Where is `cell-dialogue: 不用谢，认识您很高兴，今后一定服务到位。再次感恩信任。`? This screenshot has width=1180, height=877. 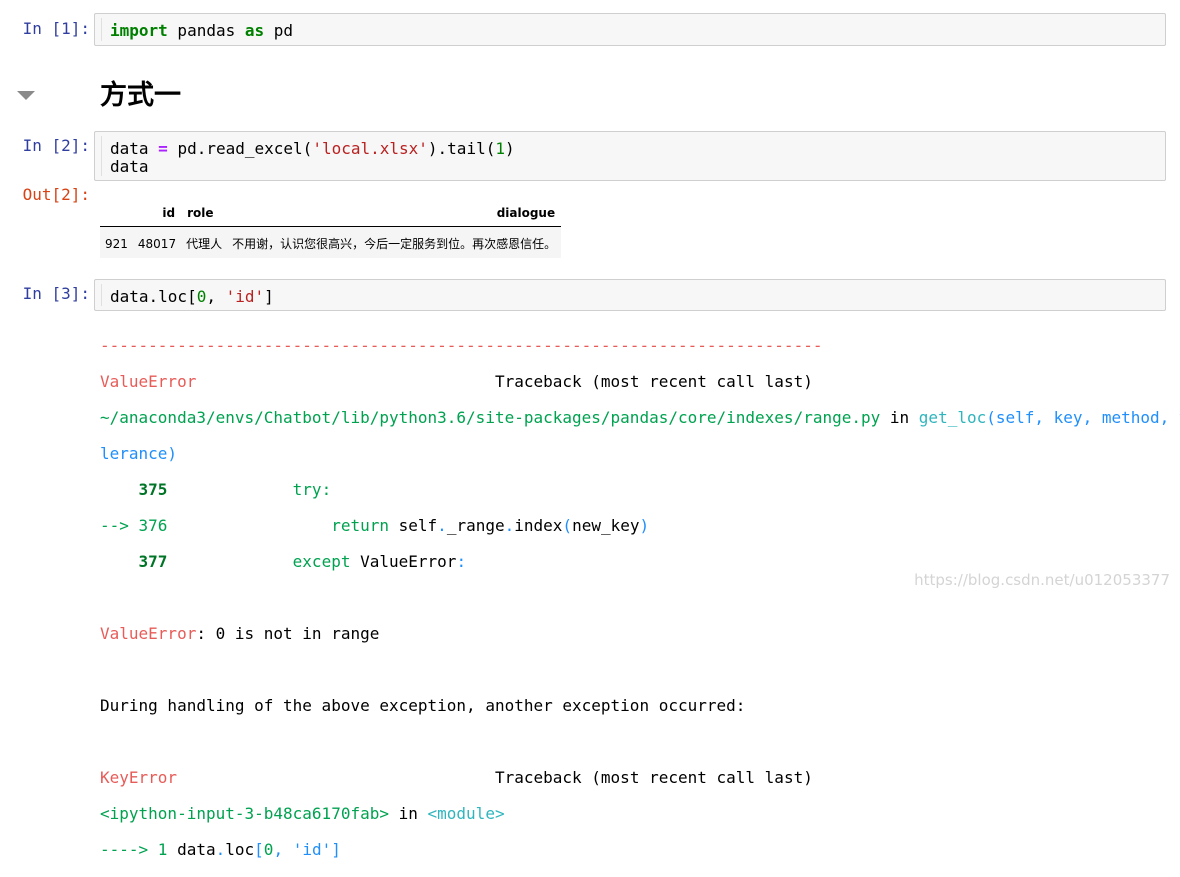
cell-dialogue: 不用谢，认识您很高兴，今后一定服务到位。再次感恩信任。 is located at coordinates (394, 242).